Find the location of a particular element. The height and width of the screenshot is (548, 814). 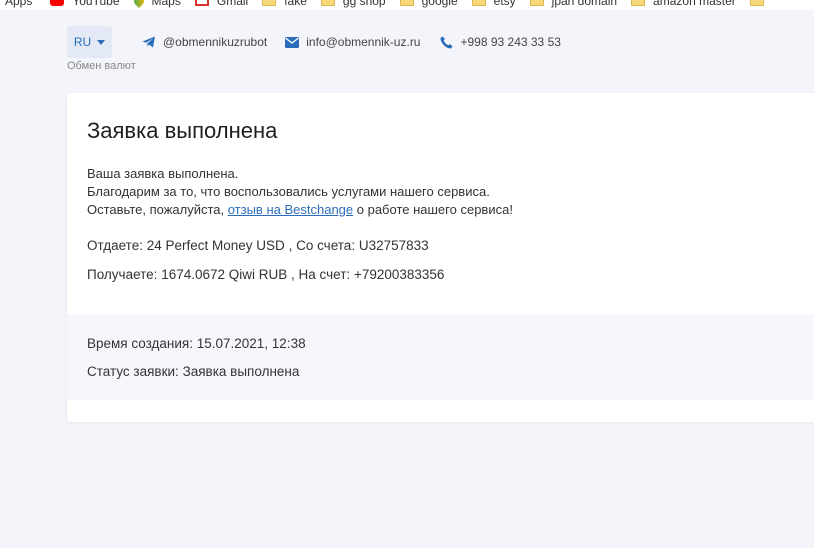

bookmark-apps: Apps is located at coordinates (18, 4).